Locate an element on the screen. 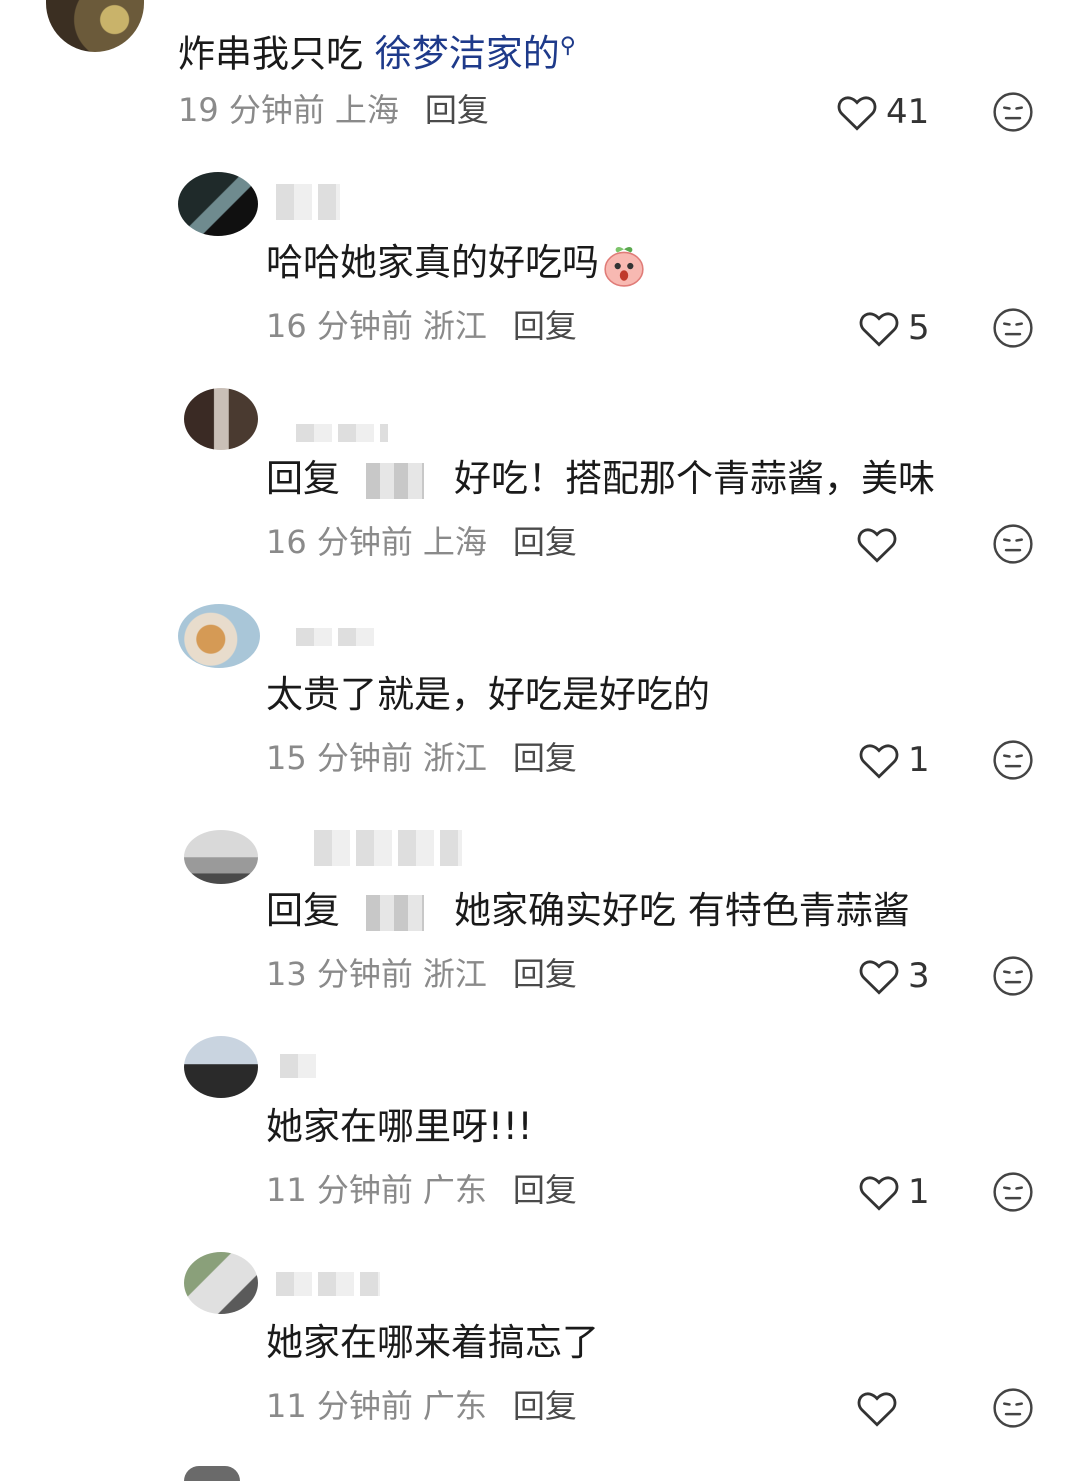 This screenshot has height=1481, width=1080. comment-text-body: 好吃！搭配那个青蒜酱，美味 is located at coordinates (694, 478).